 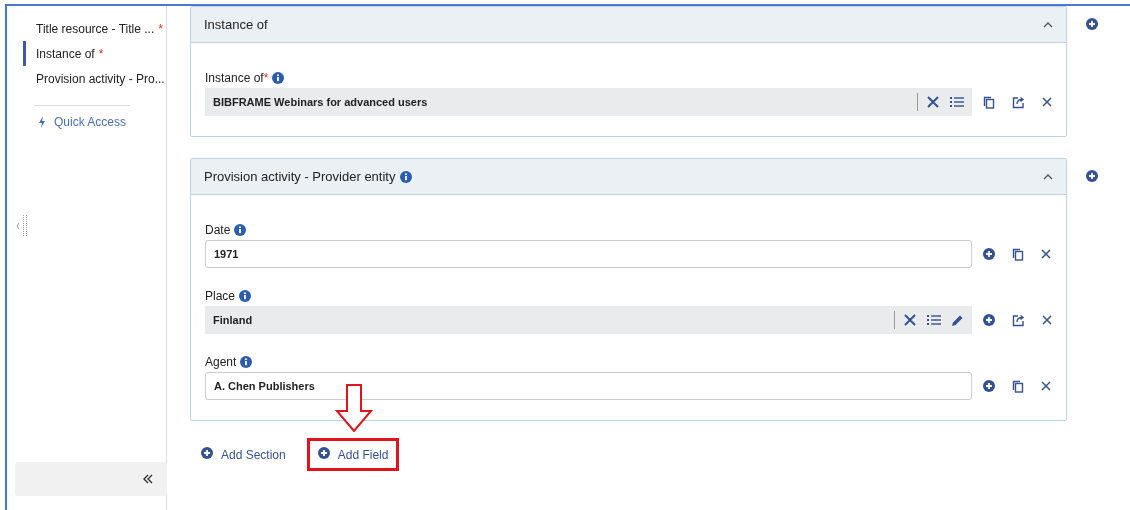 I want to click on add-link: Add Section, so click(x=243, y=454).